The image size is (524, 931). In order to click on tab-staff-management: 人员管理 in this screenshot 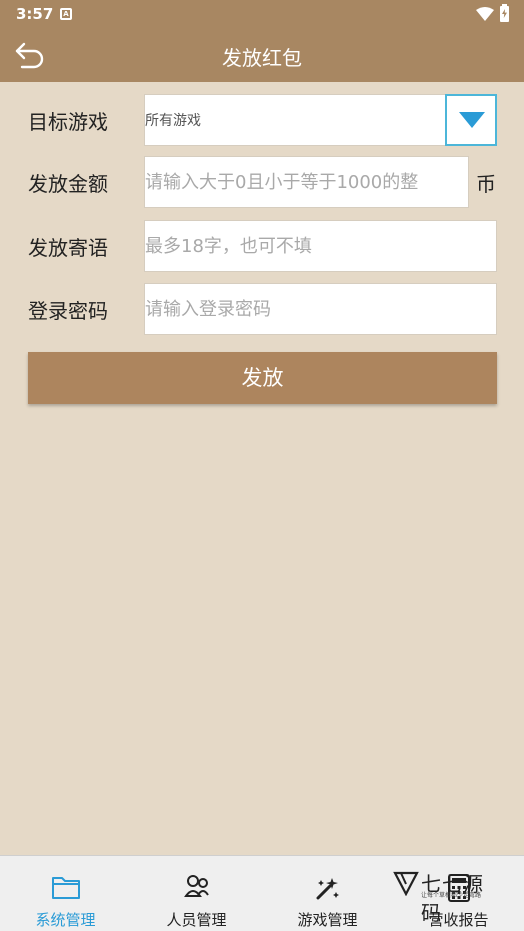, I will do `click(196, 893)`.